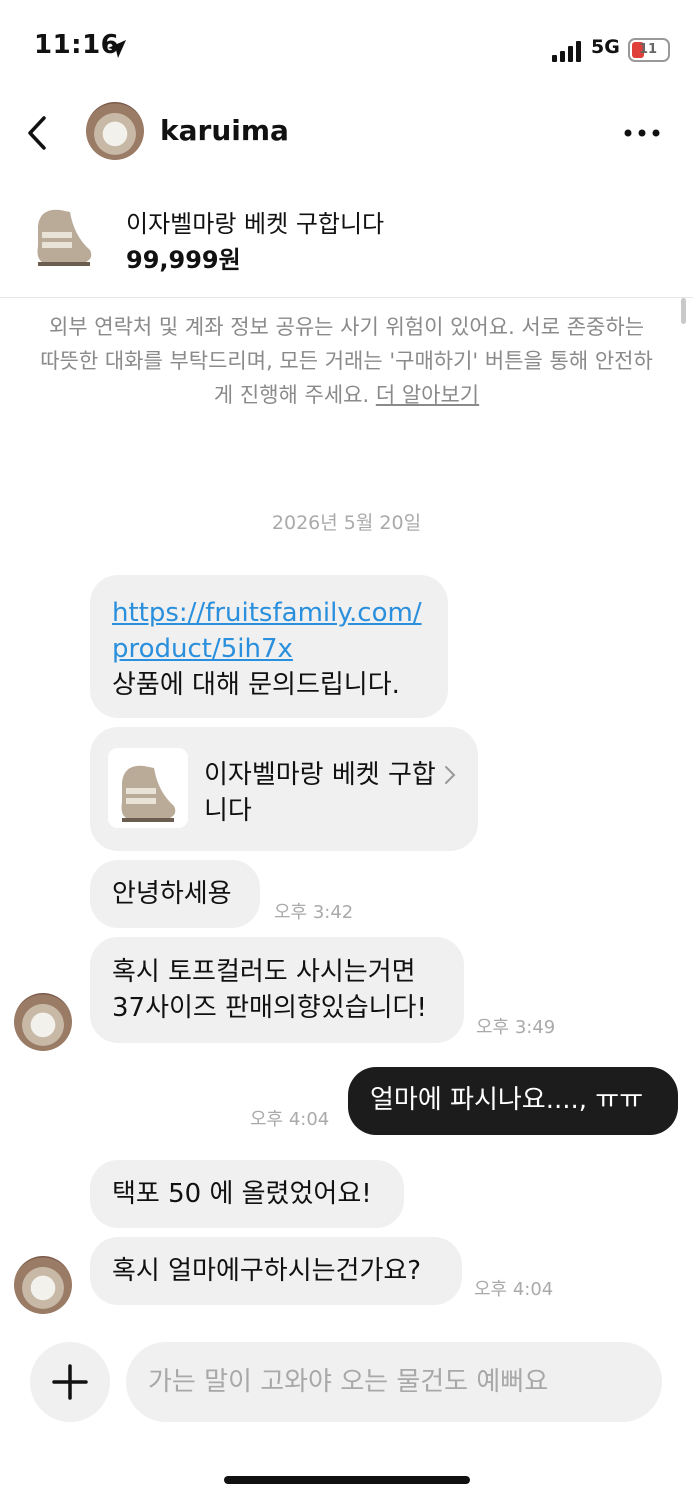  What do you see at coordinates (63, 236) in the screenshot?
I see `product-thumbnail` at bounding box center [63, 236].